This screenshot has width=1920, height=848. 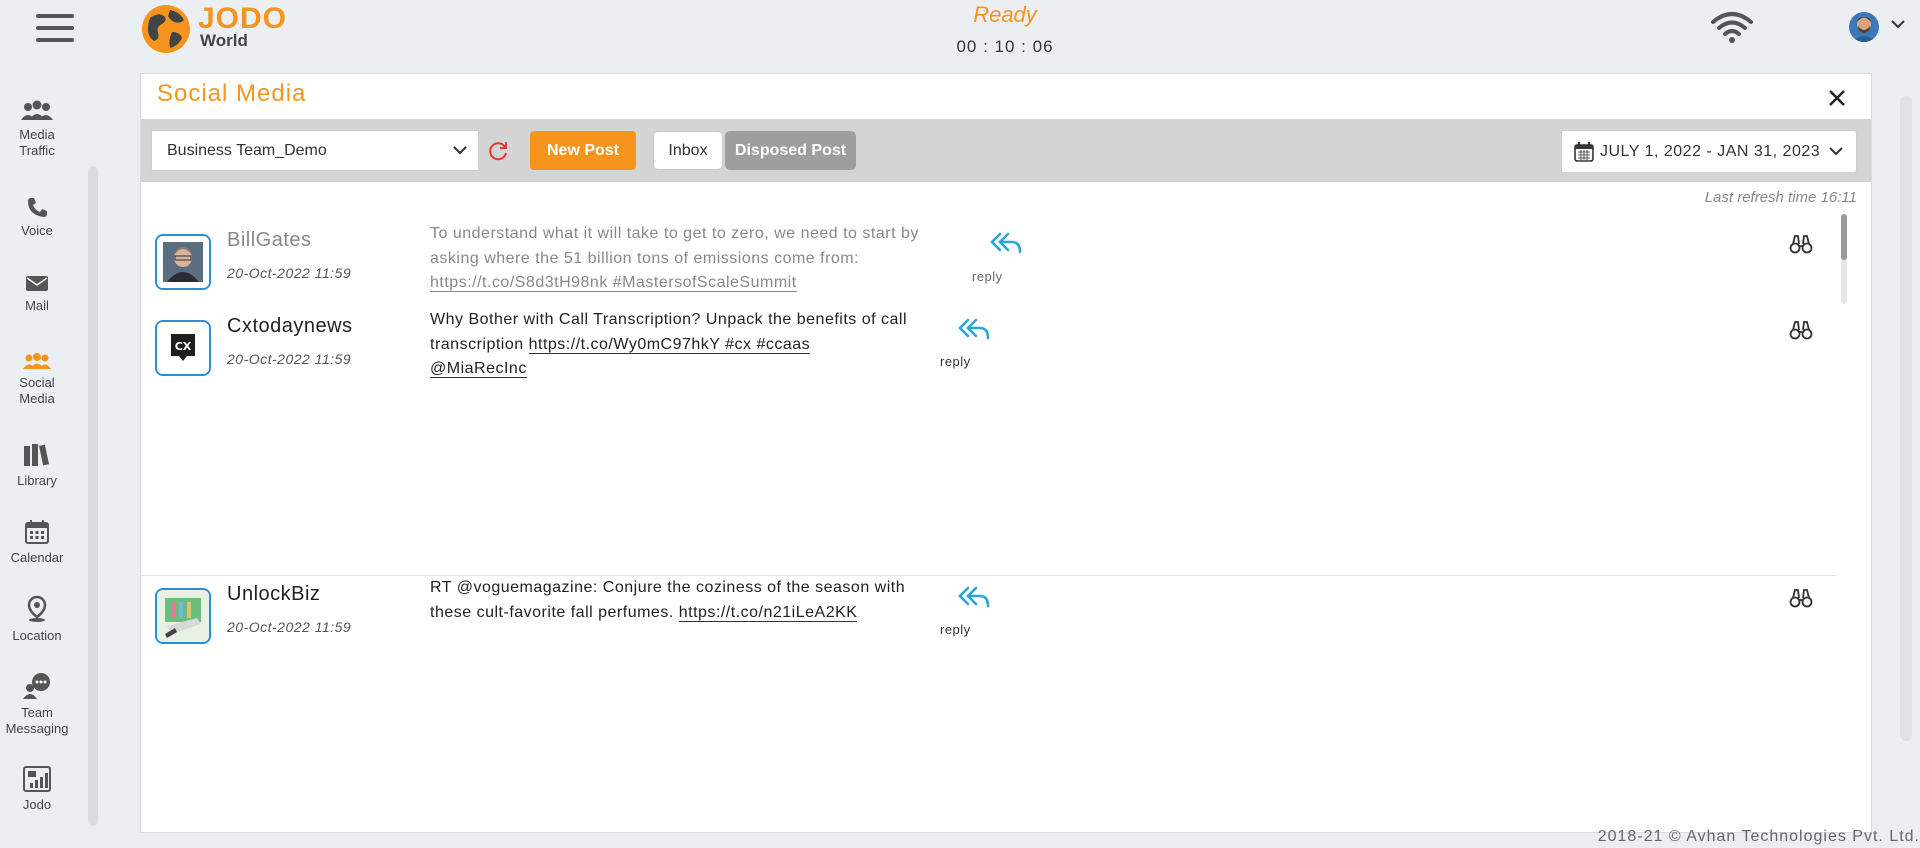 What do you see at coordinates (37, 305) in the screenshot?
I see `sidebar-item-label: Mail` at bounding box center [37, 305].